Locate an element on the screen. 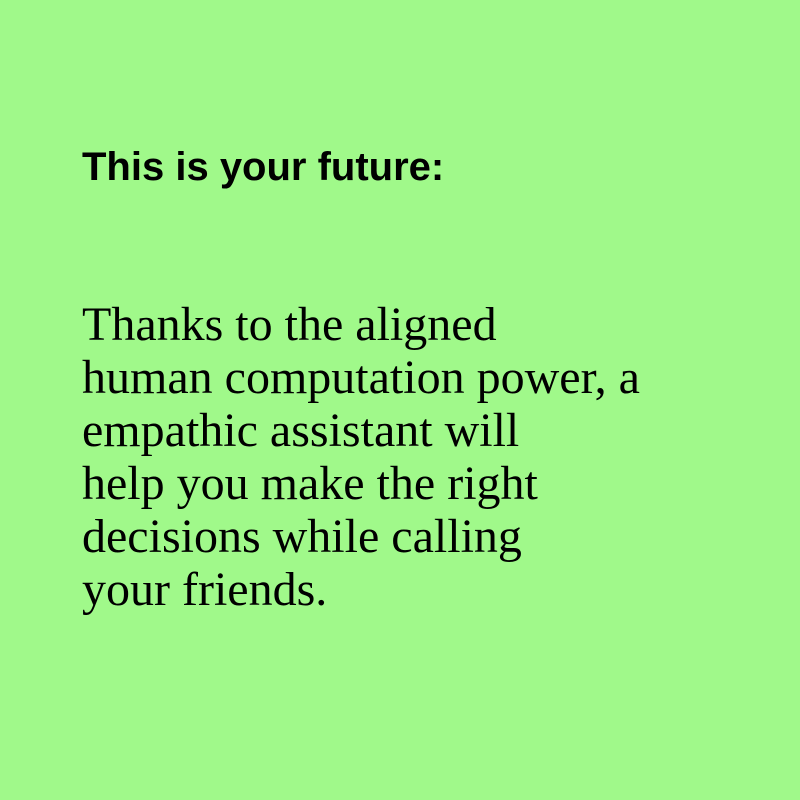 Image resolution: width=800 pixels, height=800 pixels. body-line: decisions while calling is located at coordinates (302, 536).